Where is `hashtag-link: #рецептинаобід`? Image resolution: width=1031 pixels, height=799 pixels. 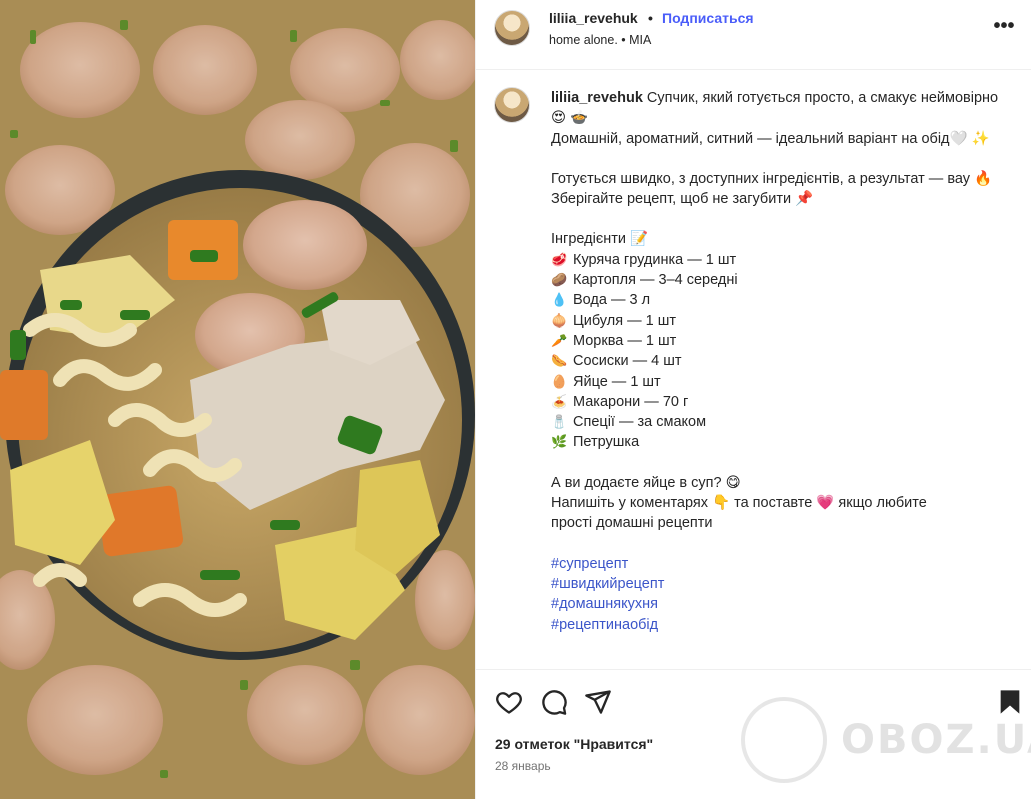 hashtag-link: #рецептинаобід is located at coordinates (781, 625).